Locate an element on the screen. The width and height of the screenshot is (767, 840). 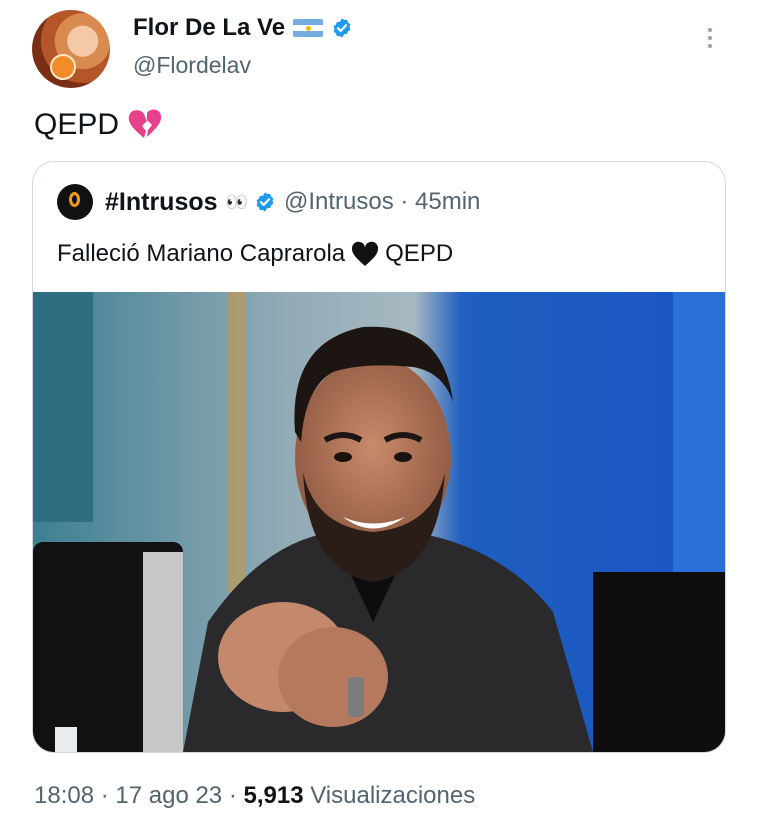
tweet-text: QEPD is located at coordinates (98, 125).